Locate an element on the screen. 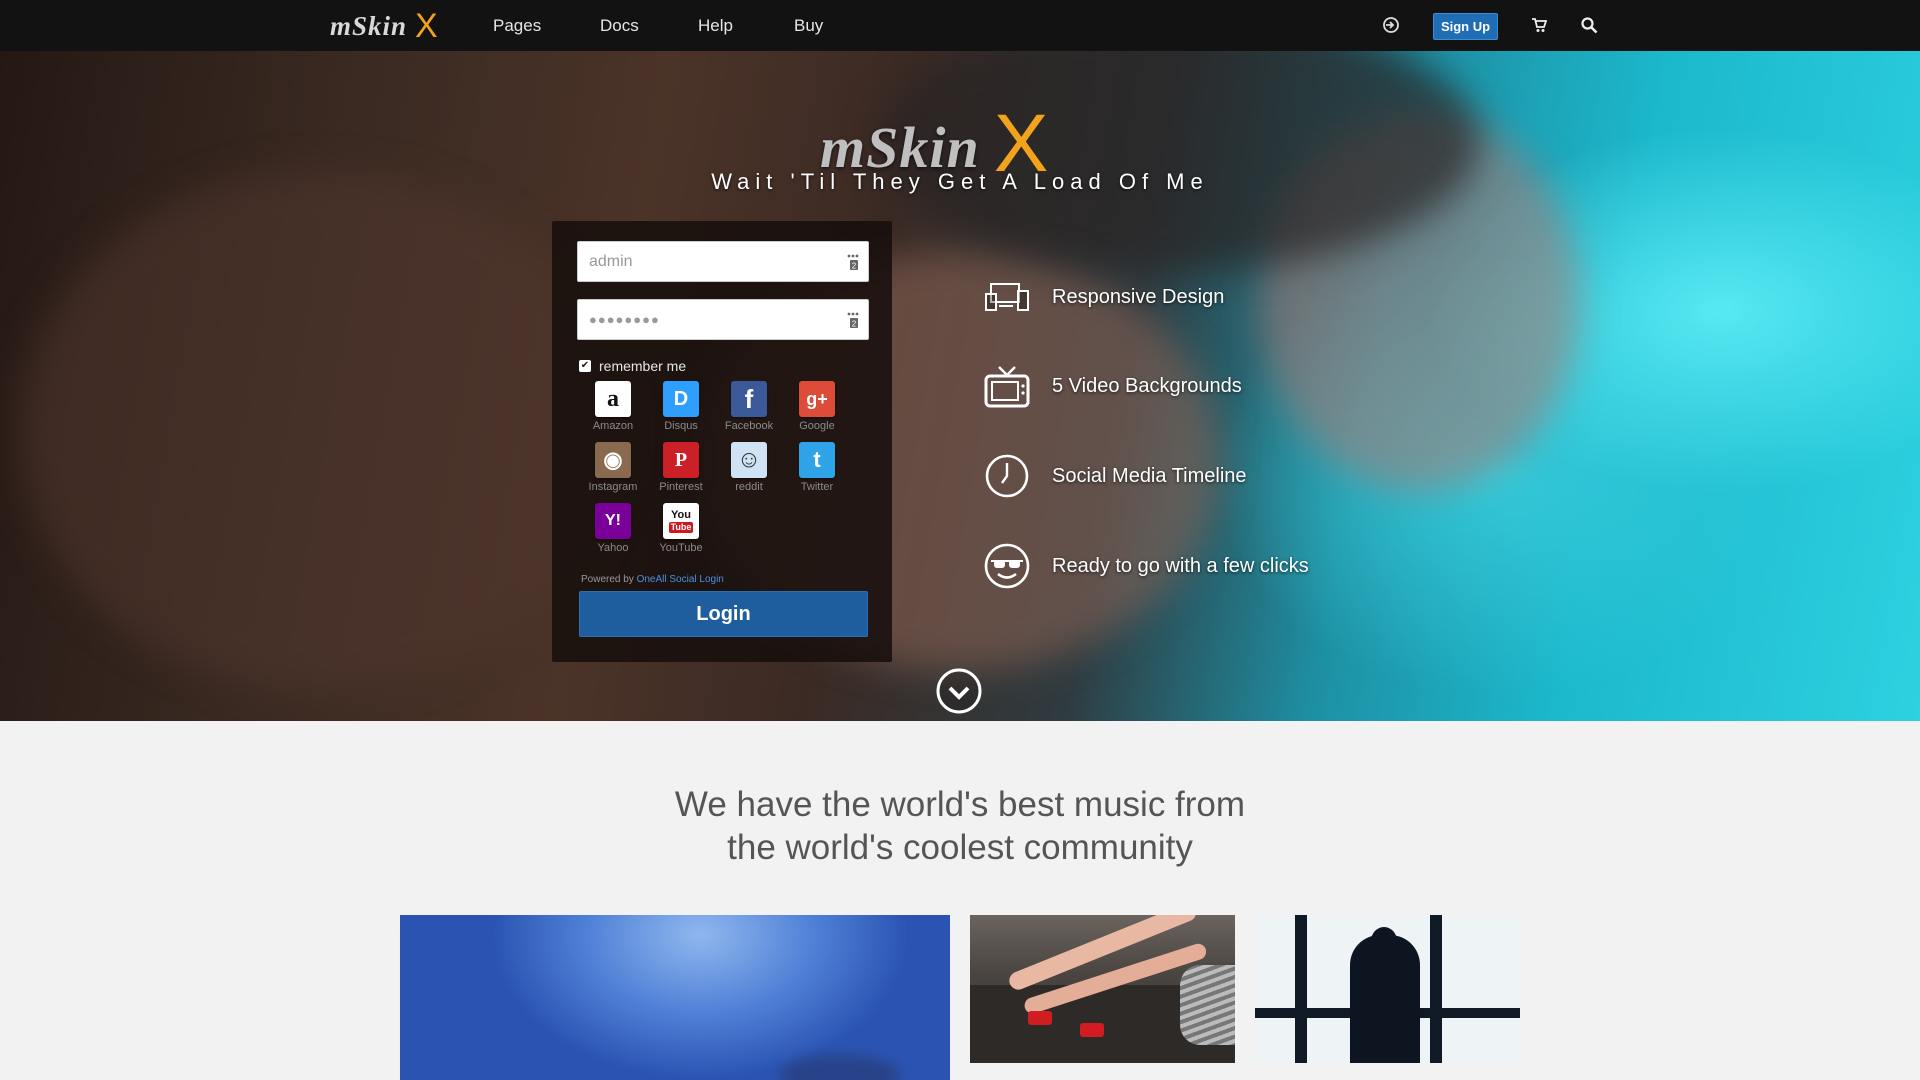 This screenshot has width=1920, height=1080. headline-line-1: We have the world's best music from is located at coordinates (960, 804).